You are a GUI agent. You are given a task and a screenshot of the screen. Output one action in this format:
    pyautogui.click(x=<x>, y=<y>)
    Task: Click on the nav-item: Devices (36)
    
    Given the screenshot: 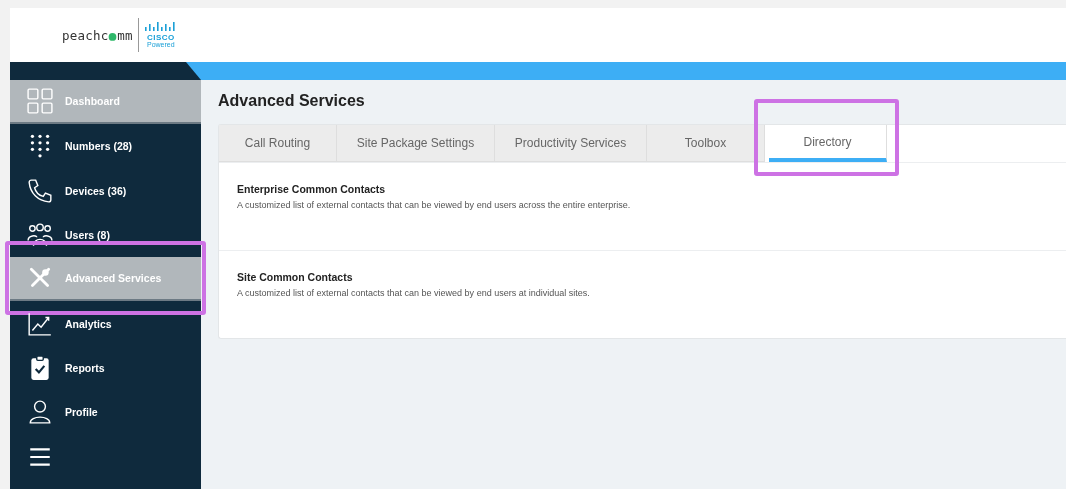 What is the action you would take?
    pyautogui.click(x=105, y=190)
    